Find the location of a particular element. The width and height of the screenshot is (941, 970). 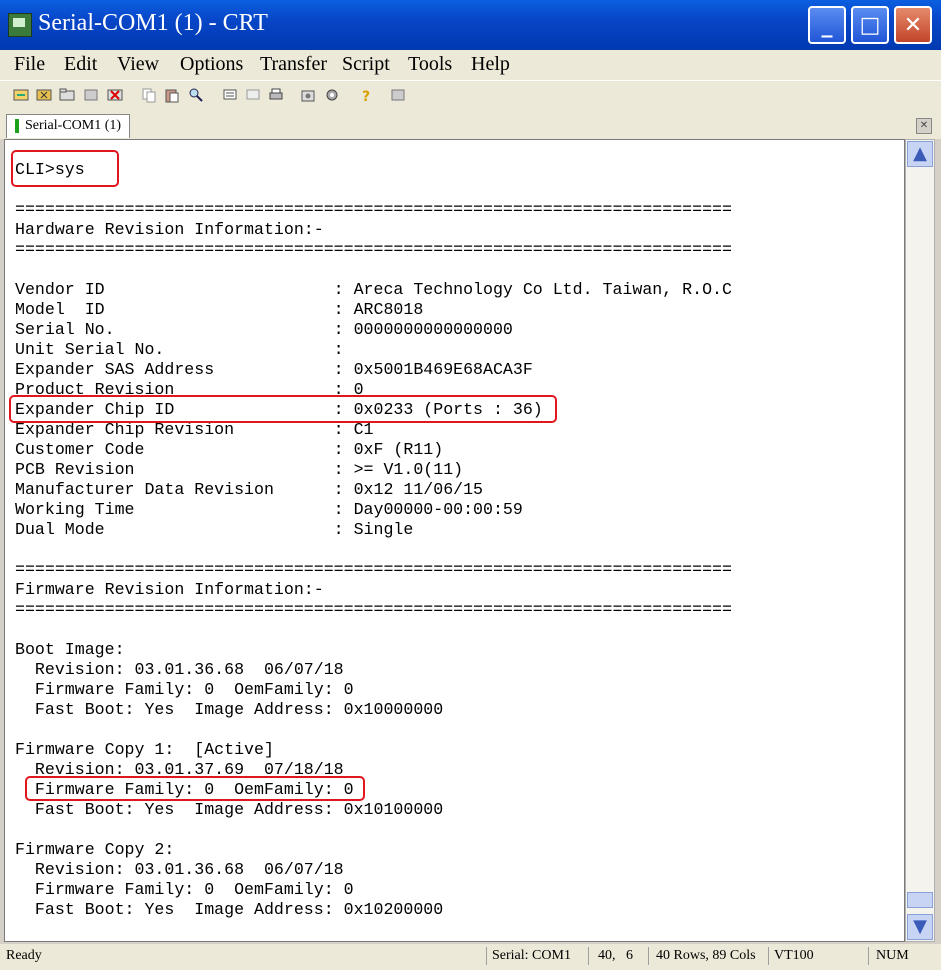

terminal-line: Model ID : ARC8018 is located at coordinates (219, 309).